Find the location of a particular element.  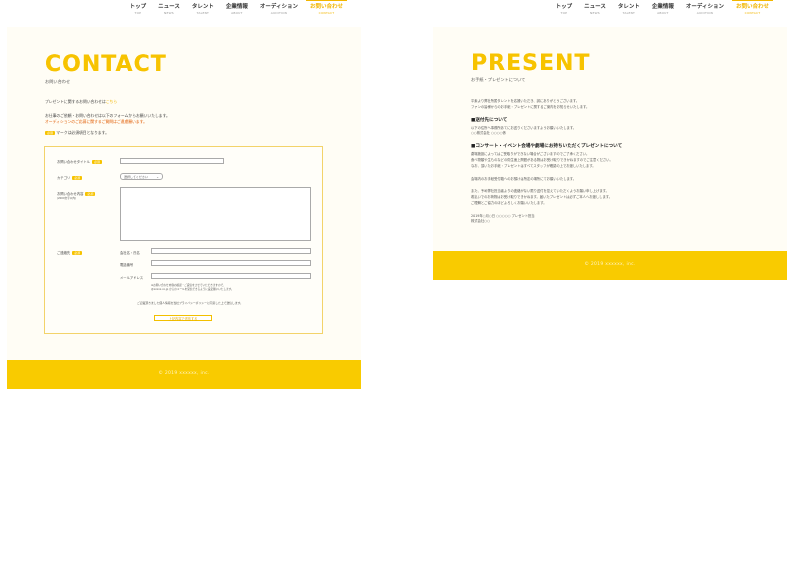

body-limit-note: (2000文字以内) is located at coordinates (66, 198).